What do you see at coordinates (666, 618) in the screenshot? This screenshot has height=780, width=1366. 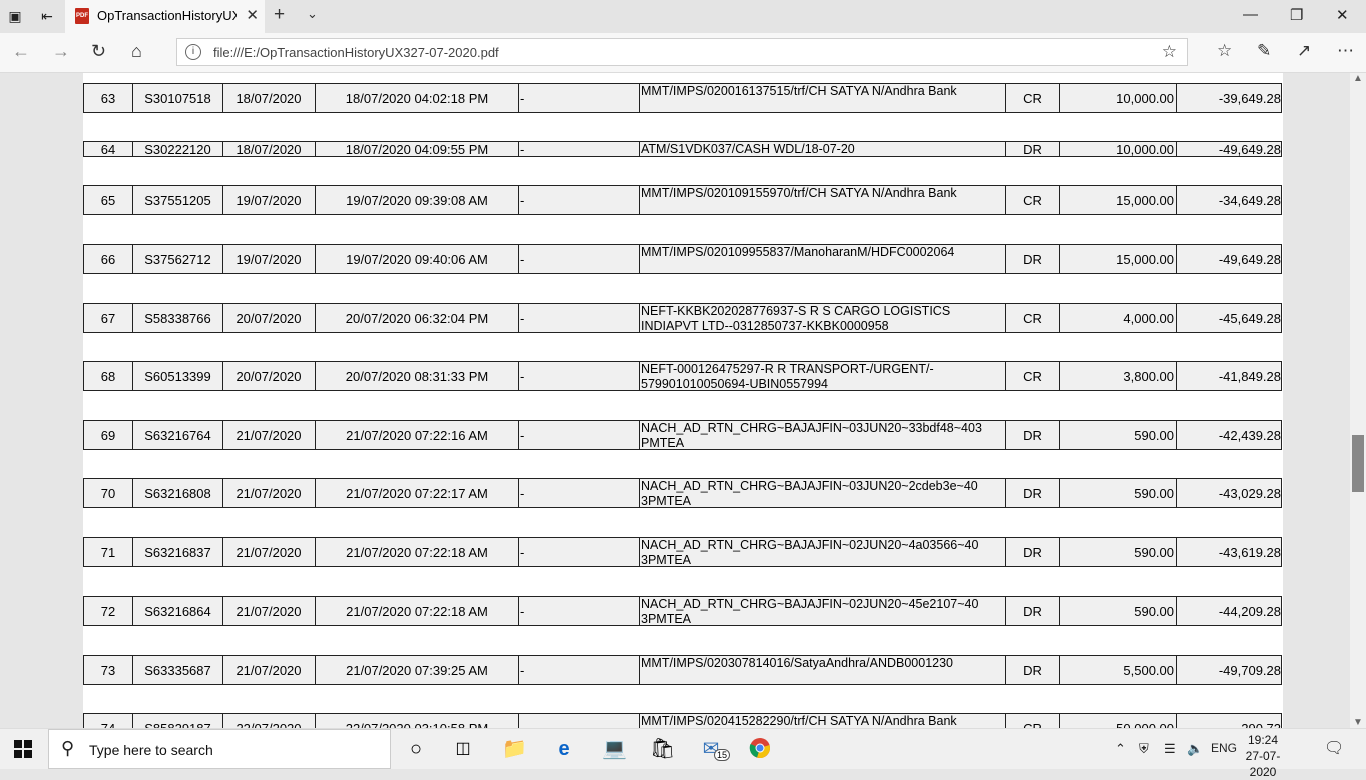 I see `description-line-2: 3PMTEA` at bounding box center [666, 618].